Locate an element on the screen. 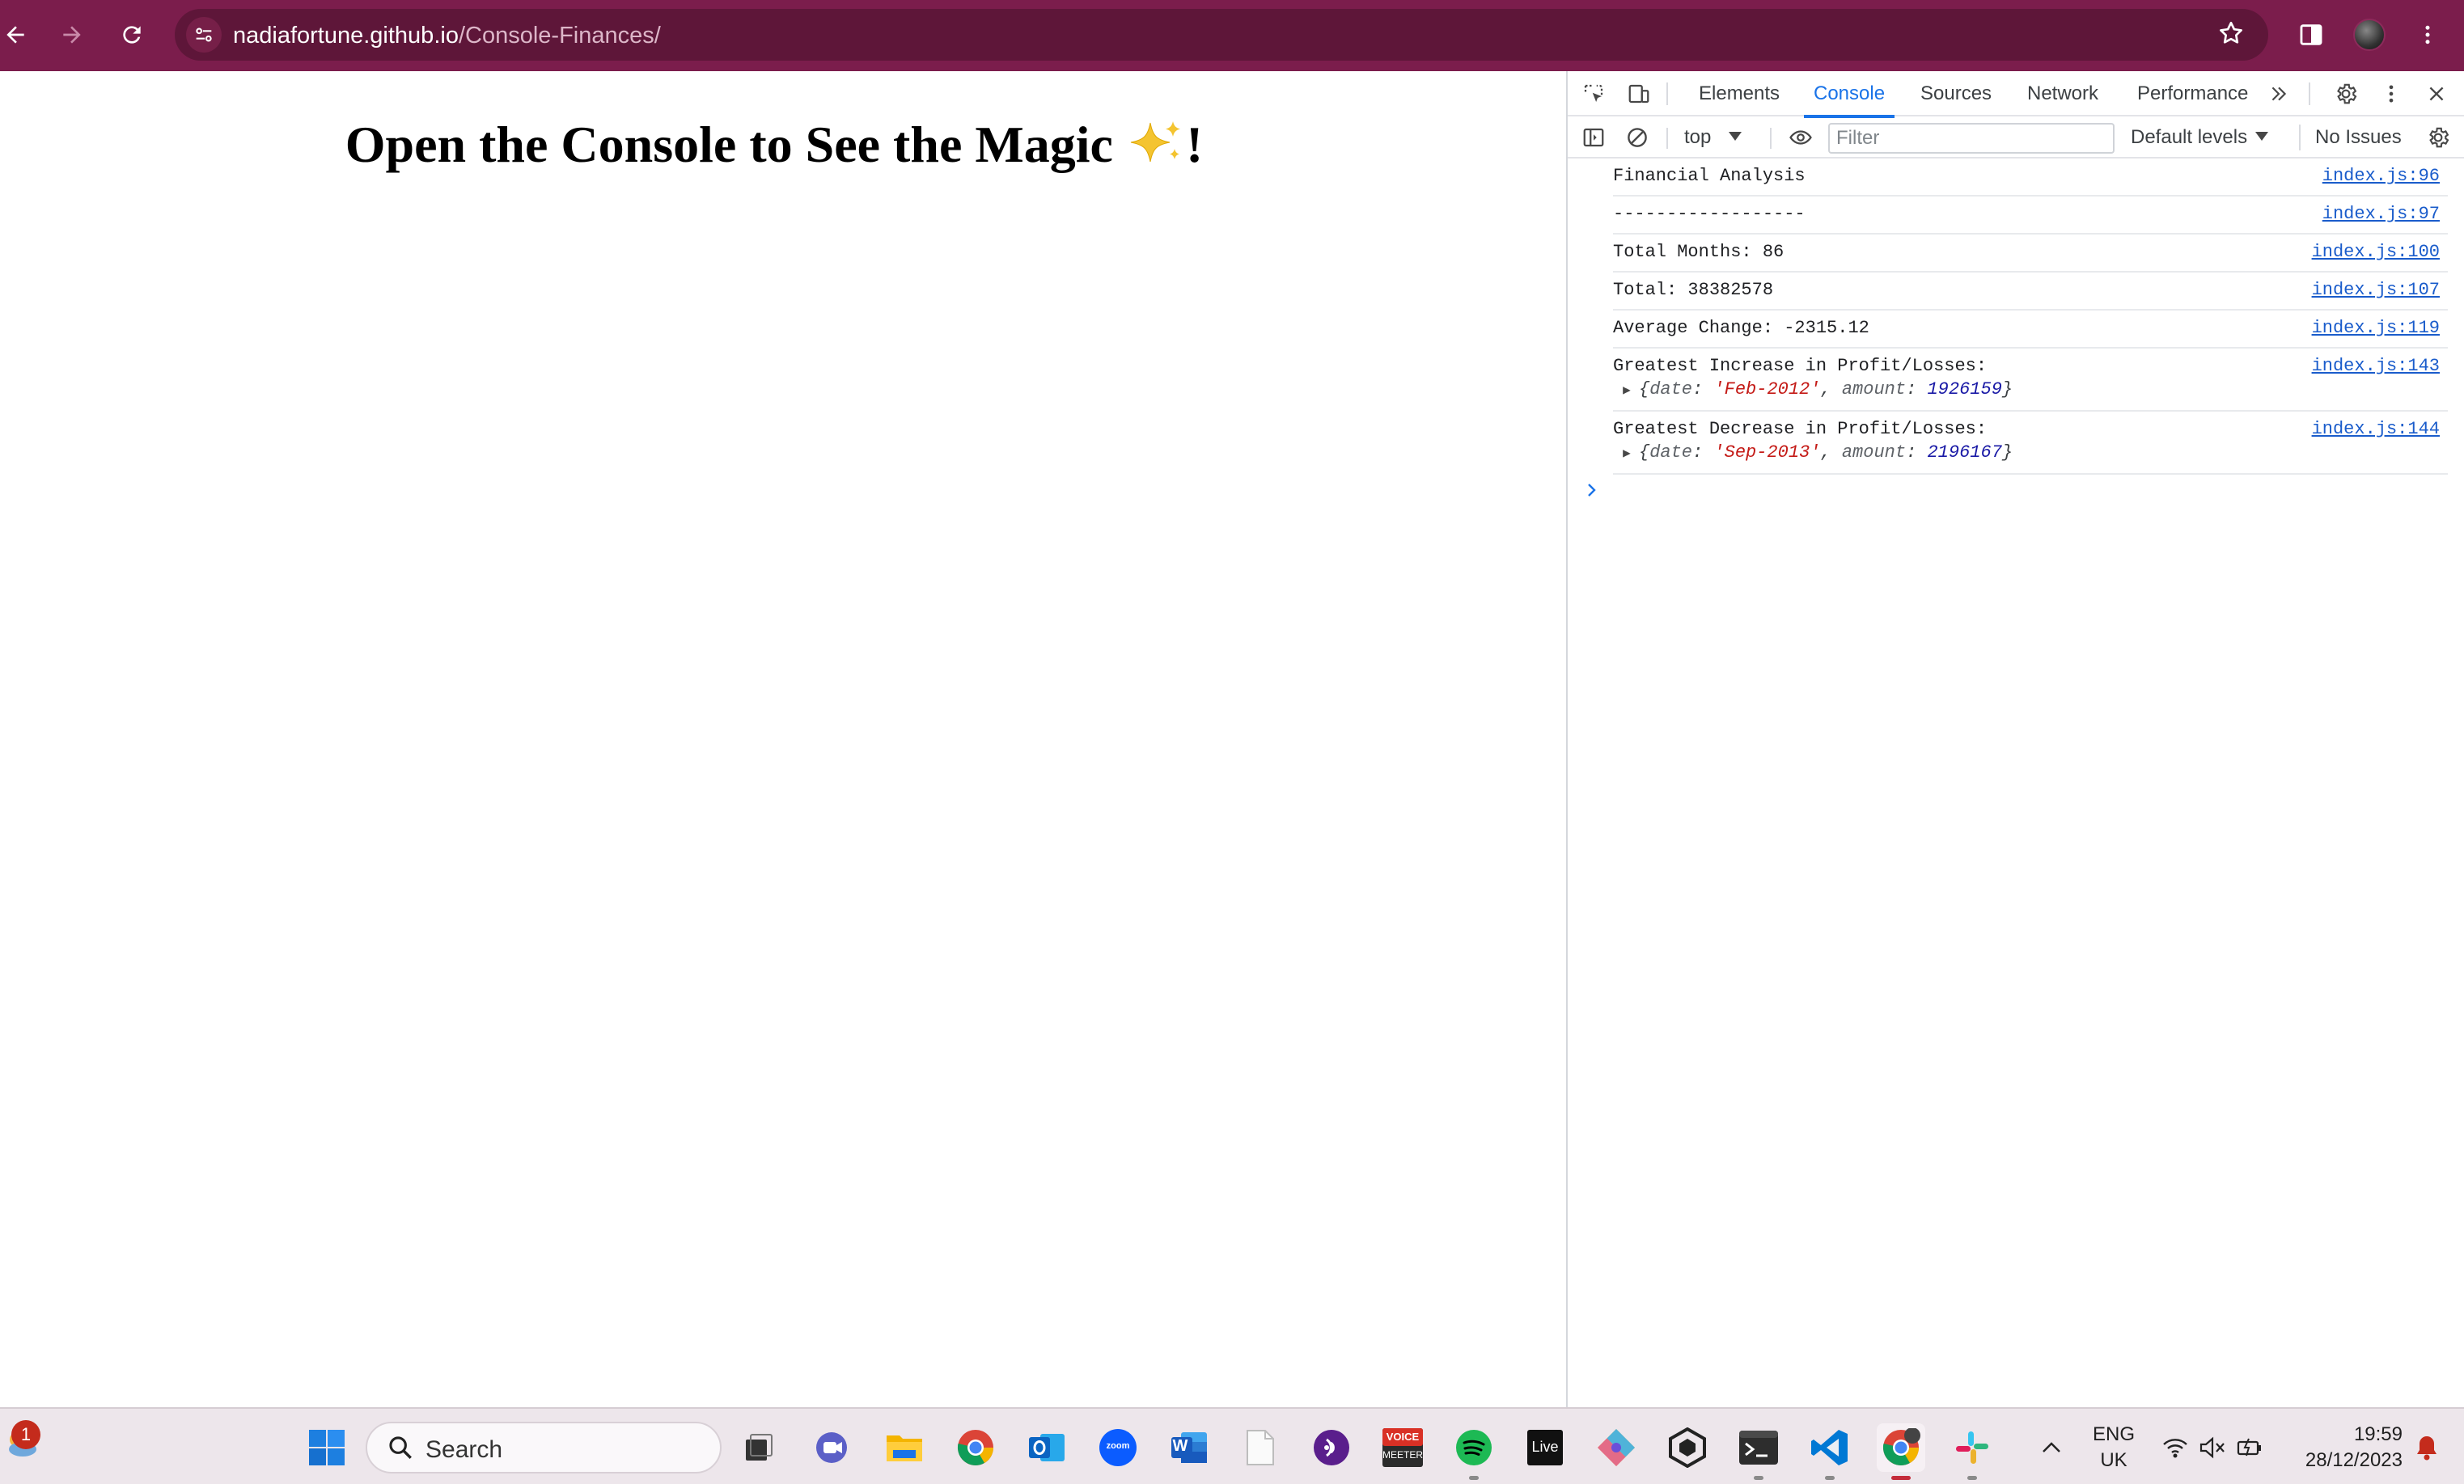  tab-console: Console is located at coordinates (1849, 94).